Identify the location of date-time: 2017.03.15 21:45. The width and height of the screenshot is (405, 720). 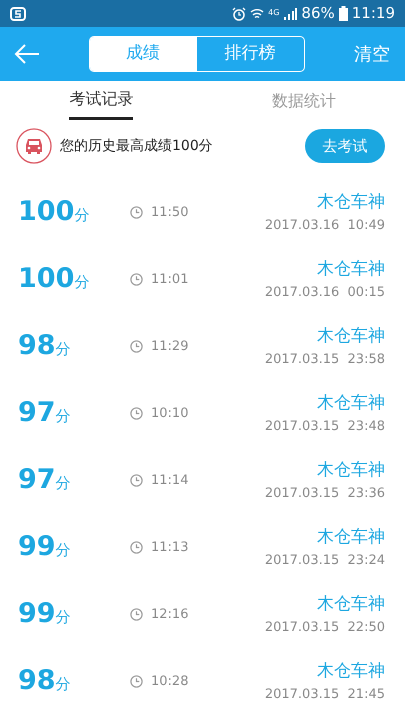
(324, 695).